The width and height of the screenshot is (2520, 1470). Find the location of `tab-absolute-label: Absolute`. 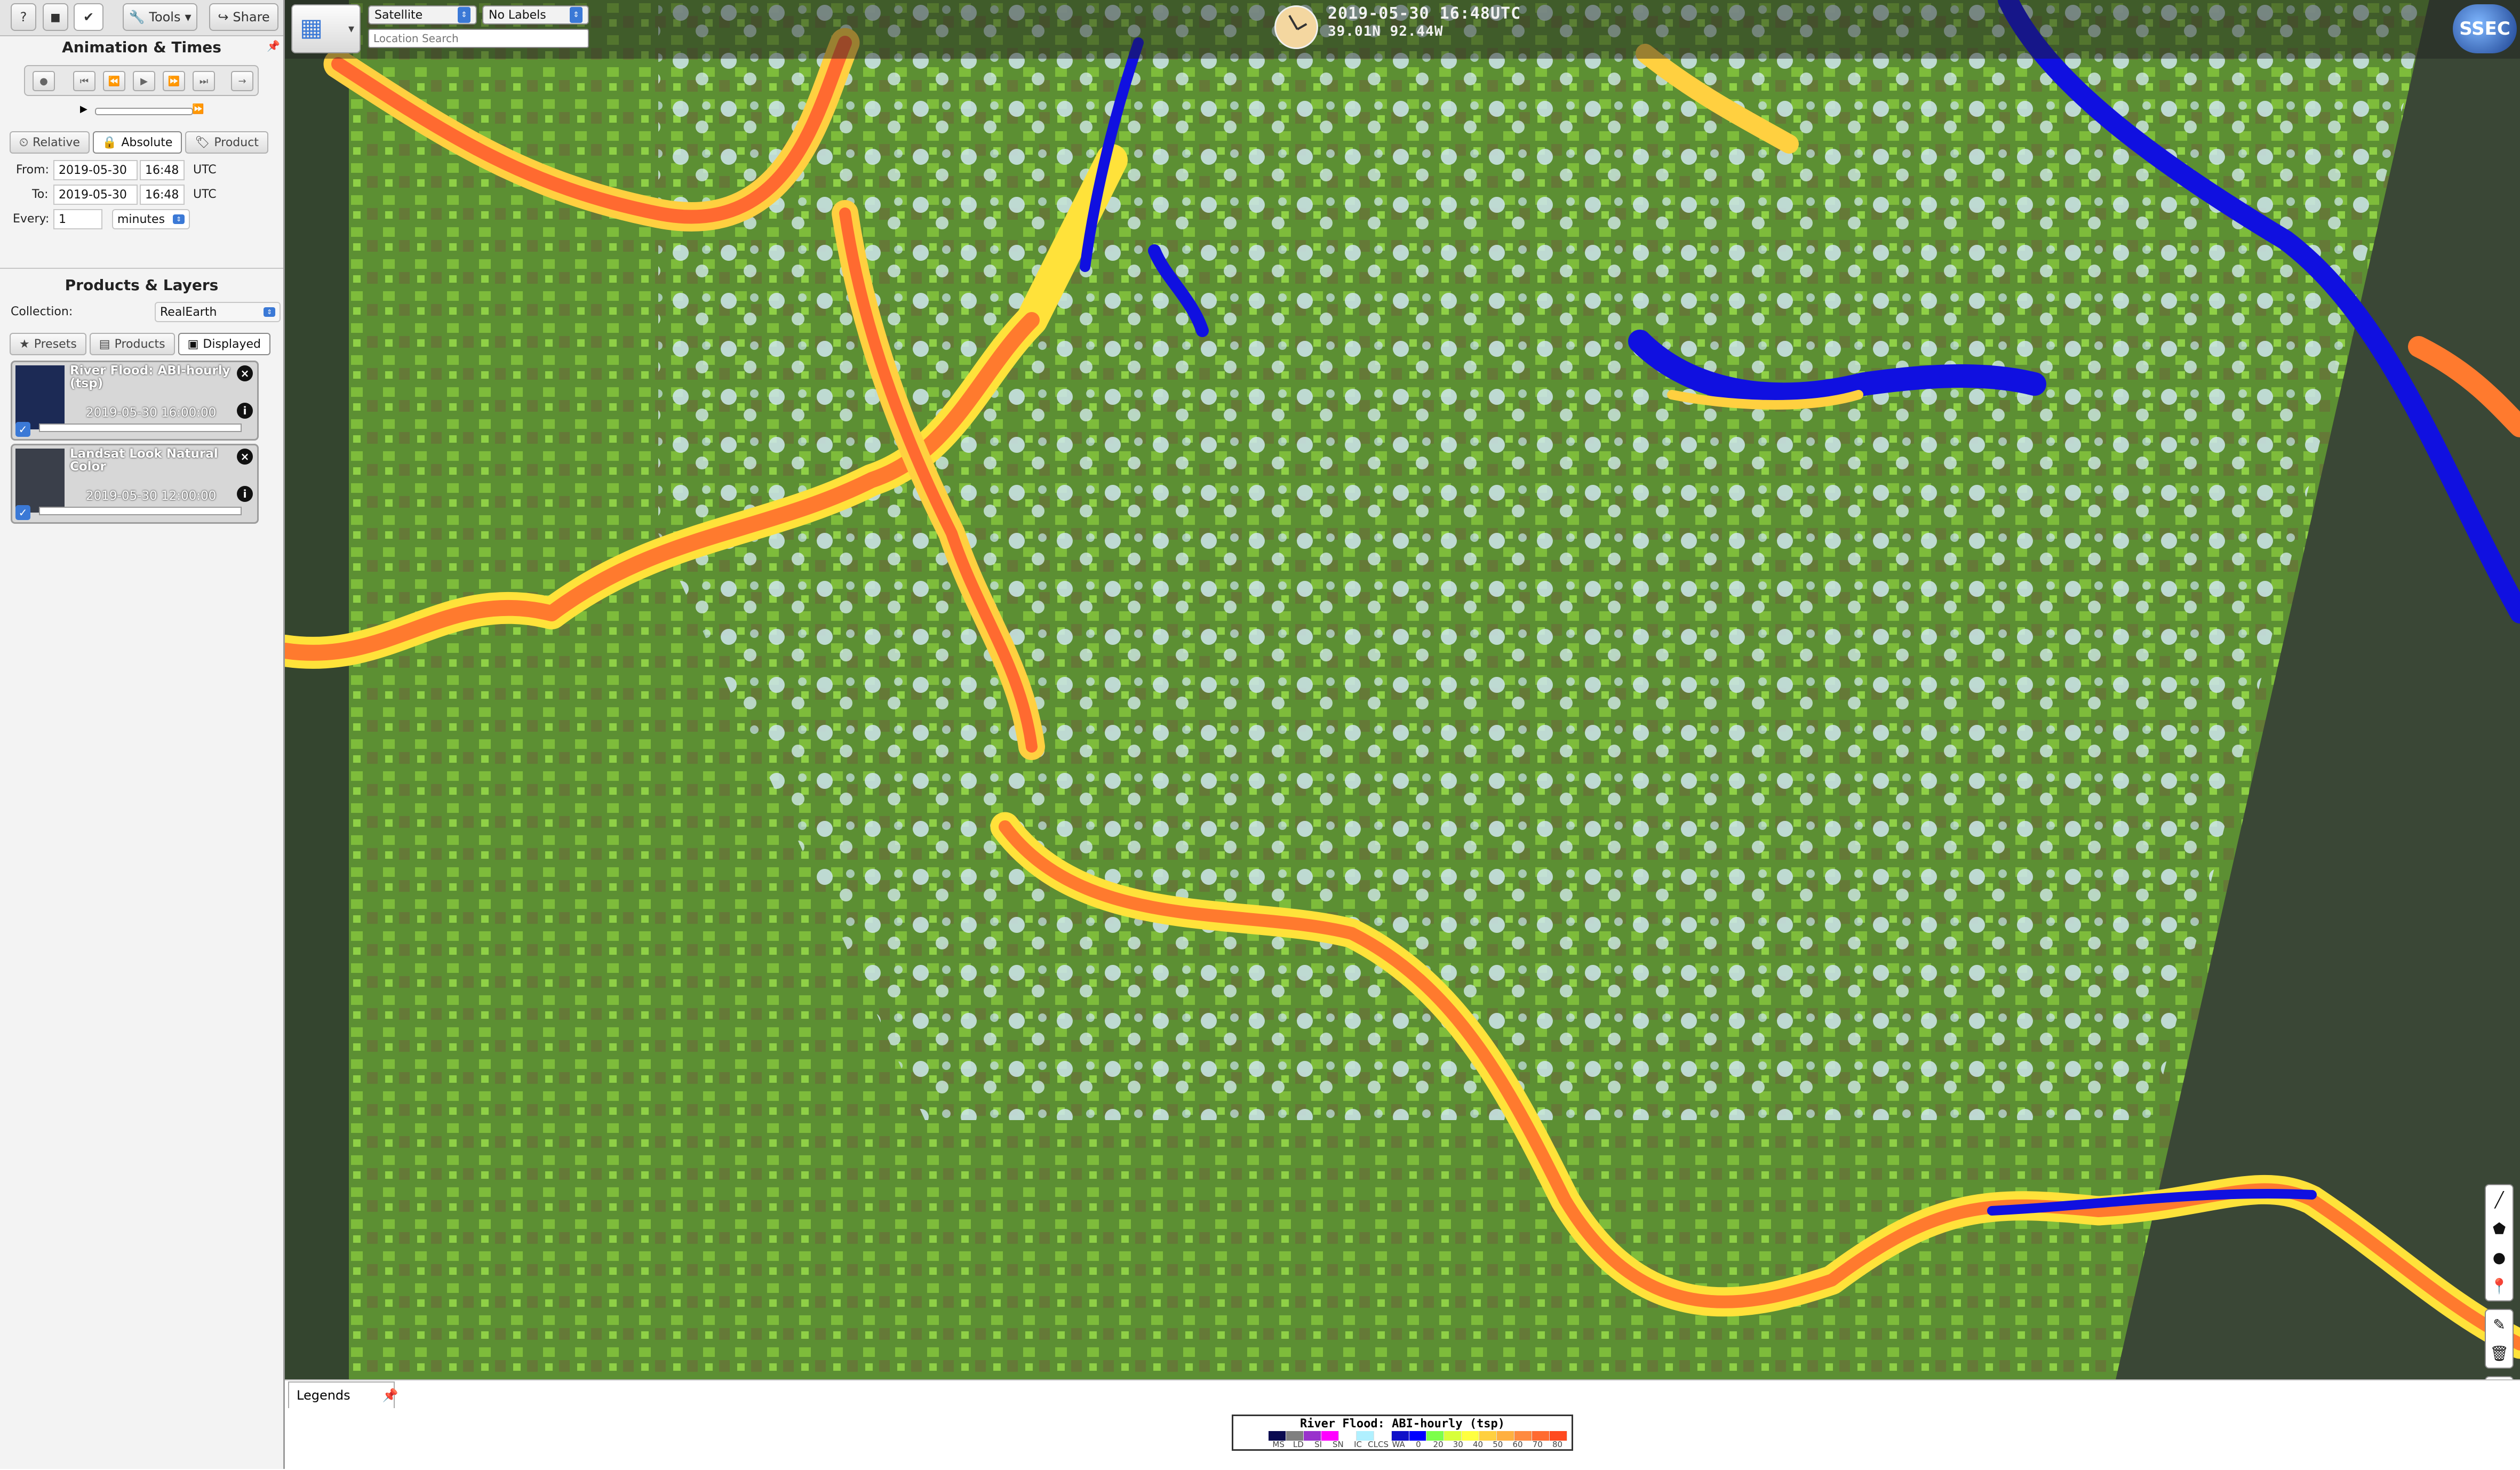

tab-absolute-label: Absolute is located at coordinates (147, 142).